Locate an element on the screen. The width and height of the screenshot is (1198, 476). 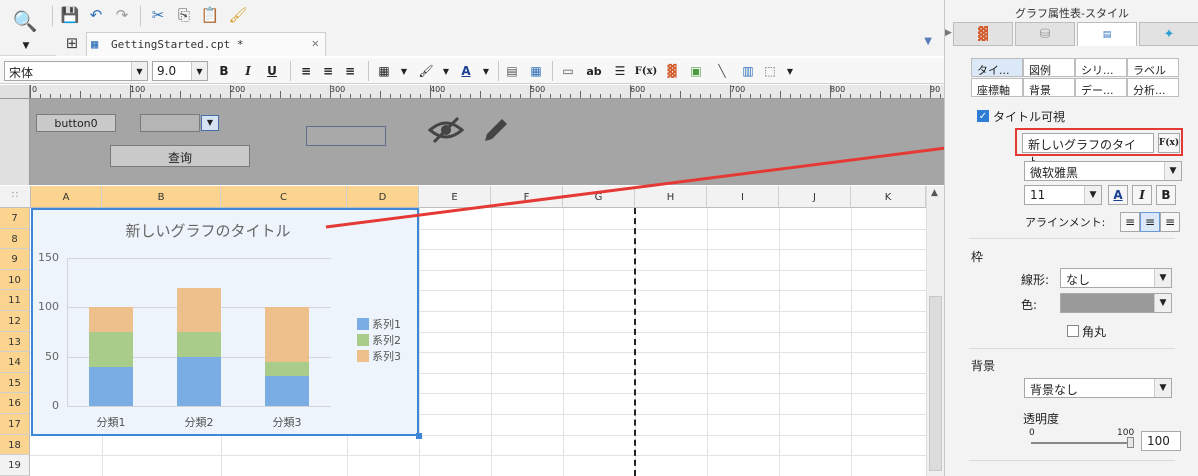
widget-dropdown-icon: ▼ is located at coordinates (790, 71).